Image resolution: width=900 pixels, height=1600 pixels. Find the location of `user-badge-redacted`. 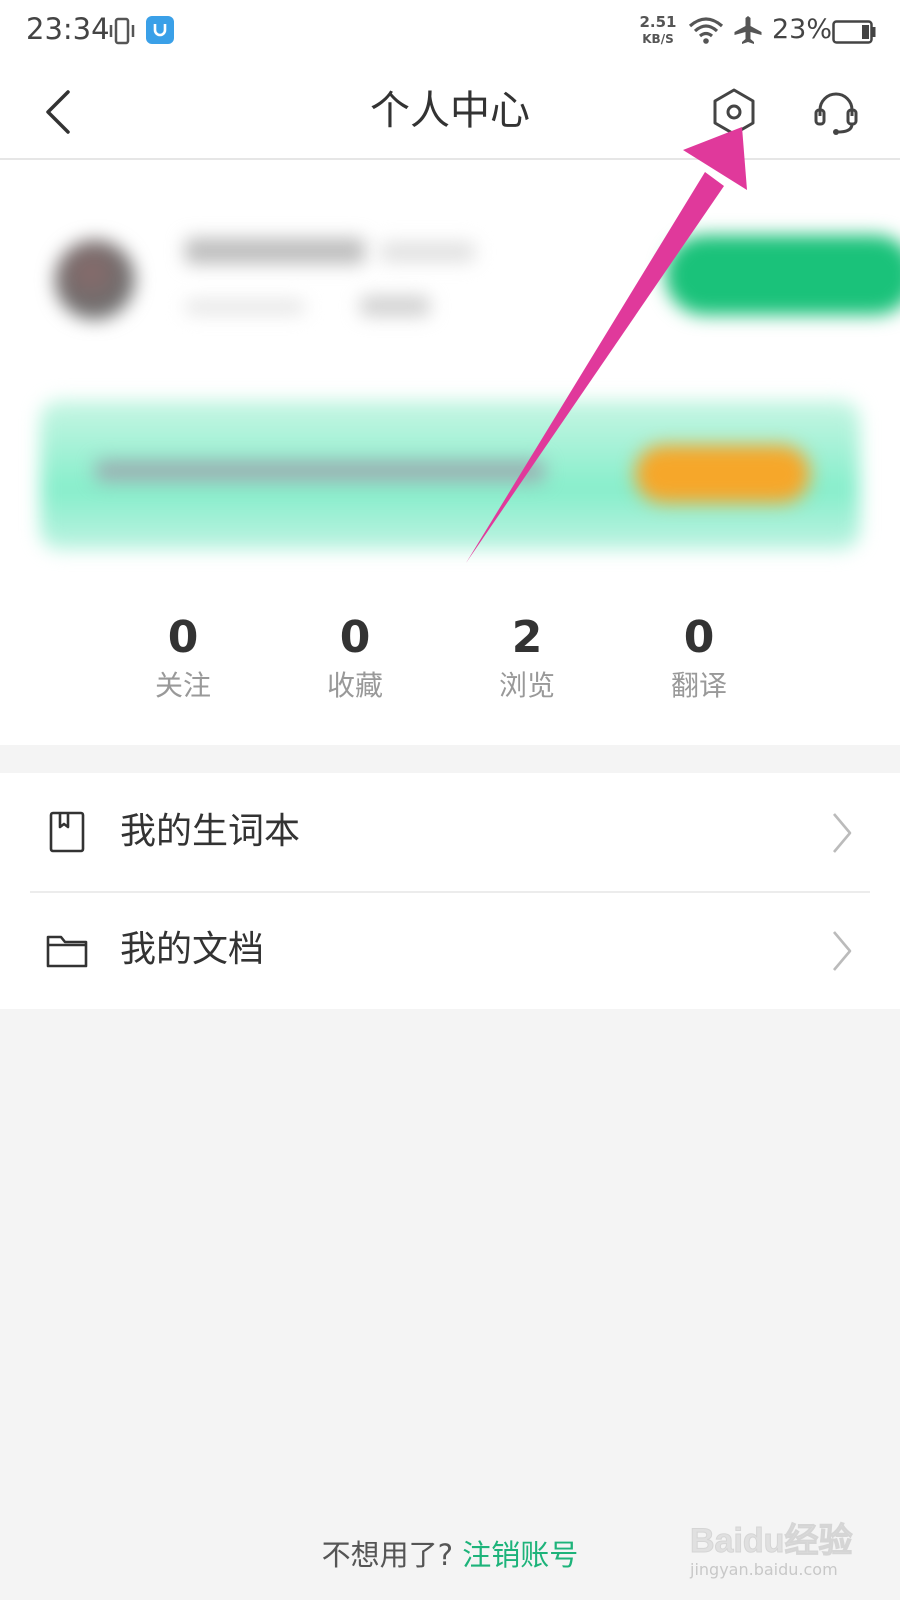

user-badge-redacted is located at coordinates (395, 306).